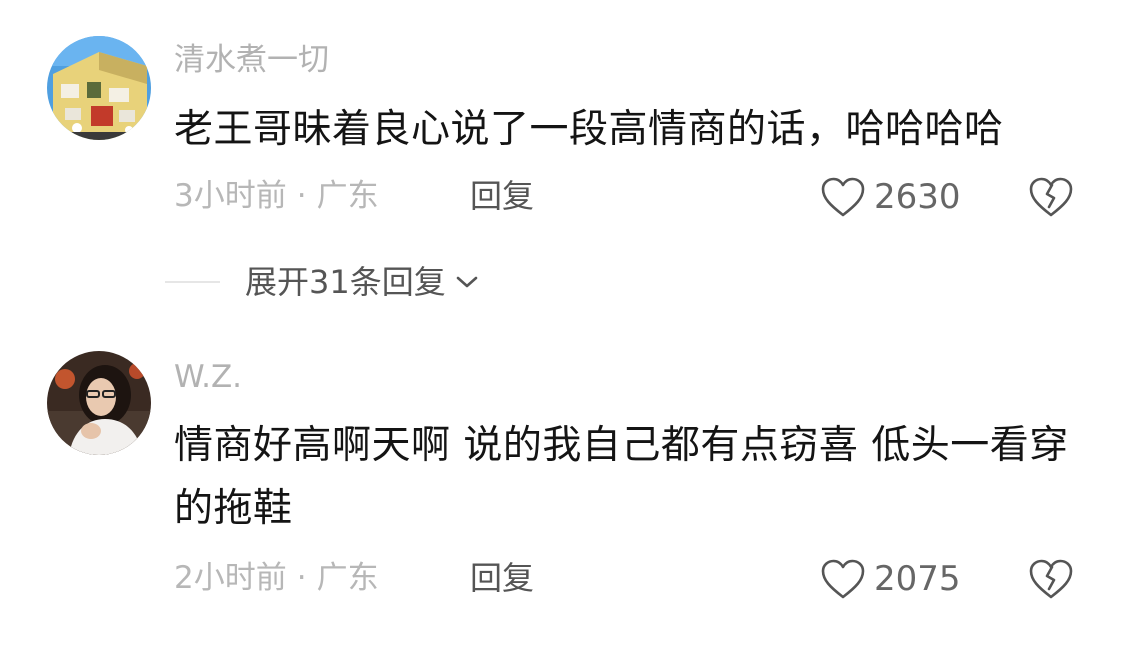 This screenshot has height=645, width=1130. What do you see at coordinates (192, 282) in the screenshot?
I see `divider` at bounding box center [192, 282].